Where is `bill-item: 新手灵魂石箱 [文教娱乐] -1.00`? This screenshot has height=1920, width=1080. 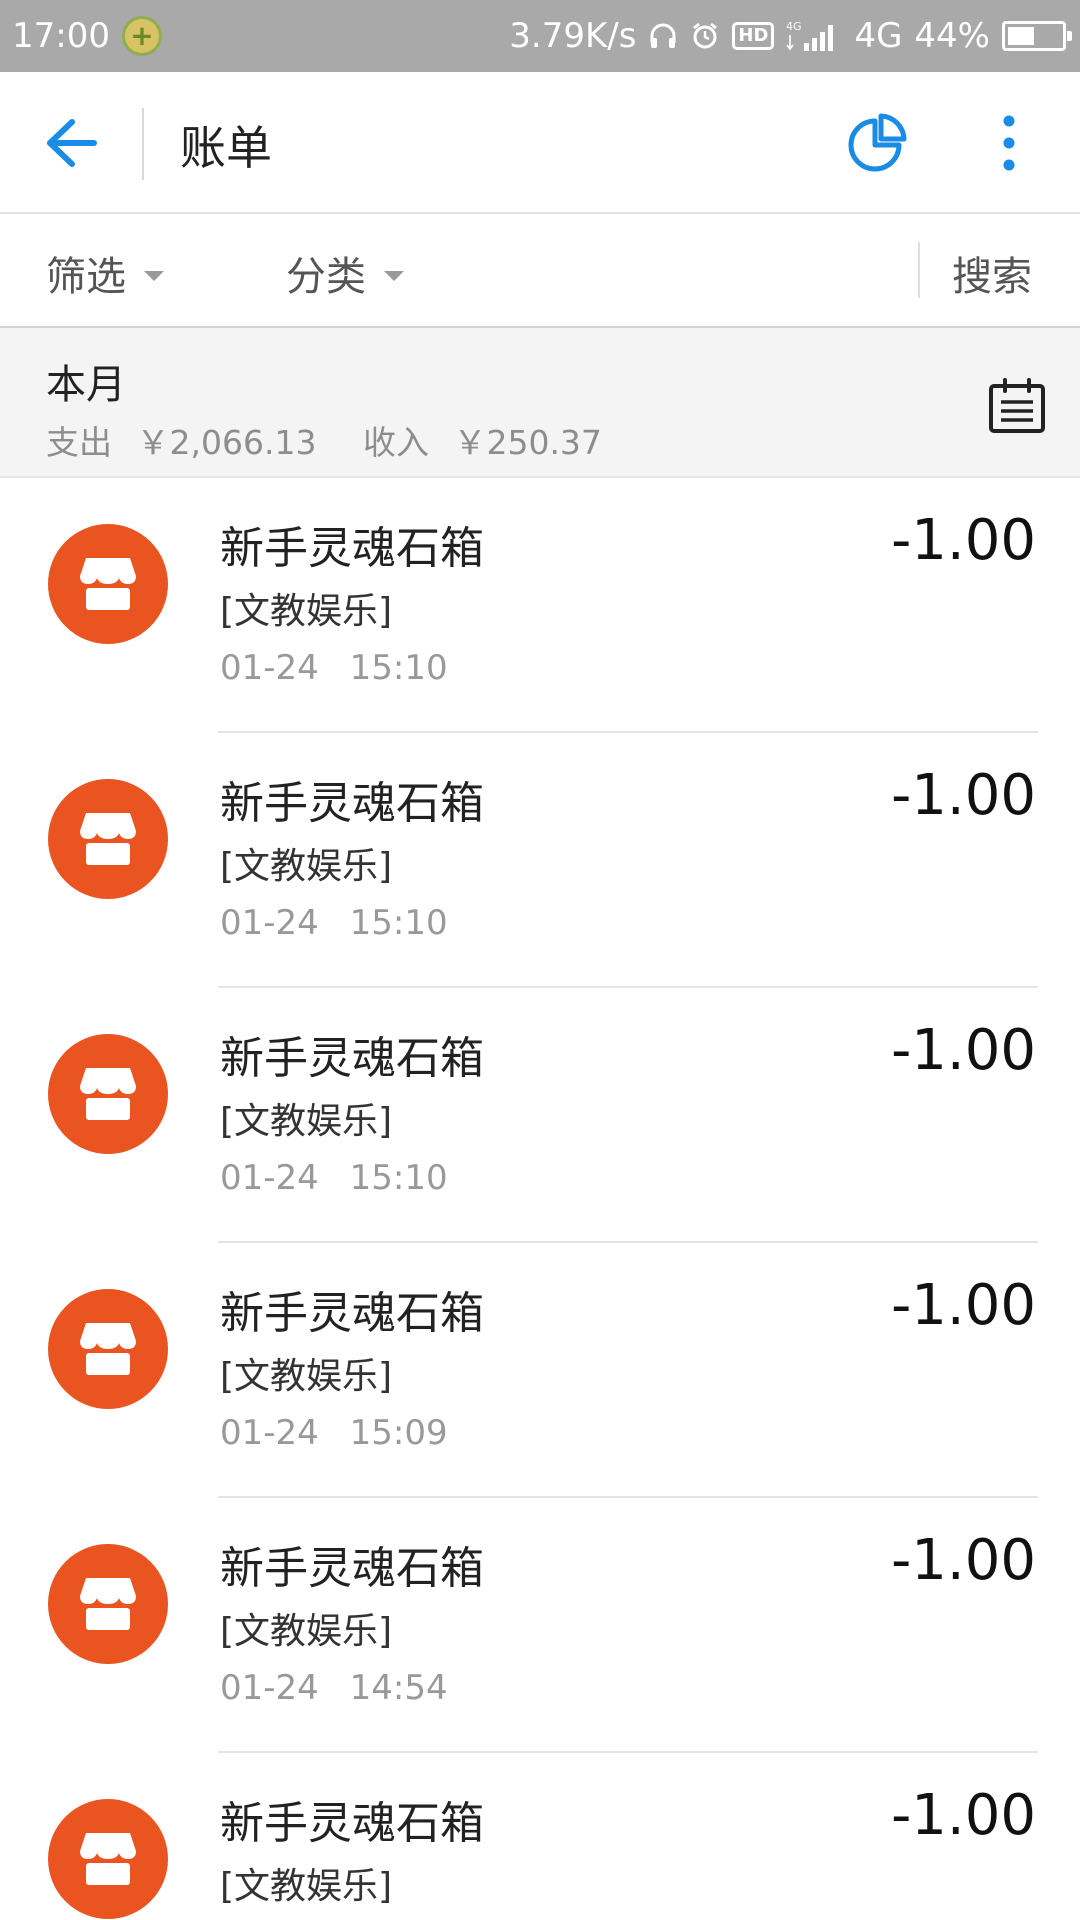 bill-item: 新手灵魂石箱 [文教娱乐] -1.00 is located at coordinates (540, 1836).